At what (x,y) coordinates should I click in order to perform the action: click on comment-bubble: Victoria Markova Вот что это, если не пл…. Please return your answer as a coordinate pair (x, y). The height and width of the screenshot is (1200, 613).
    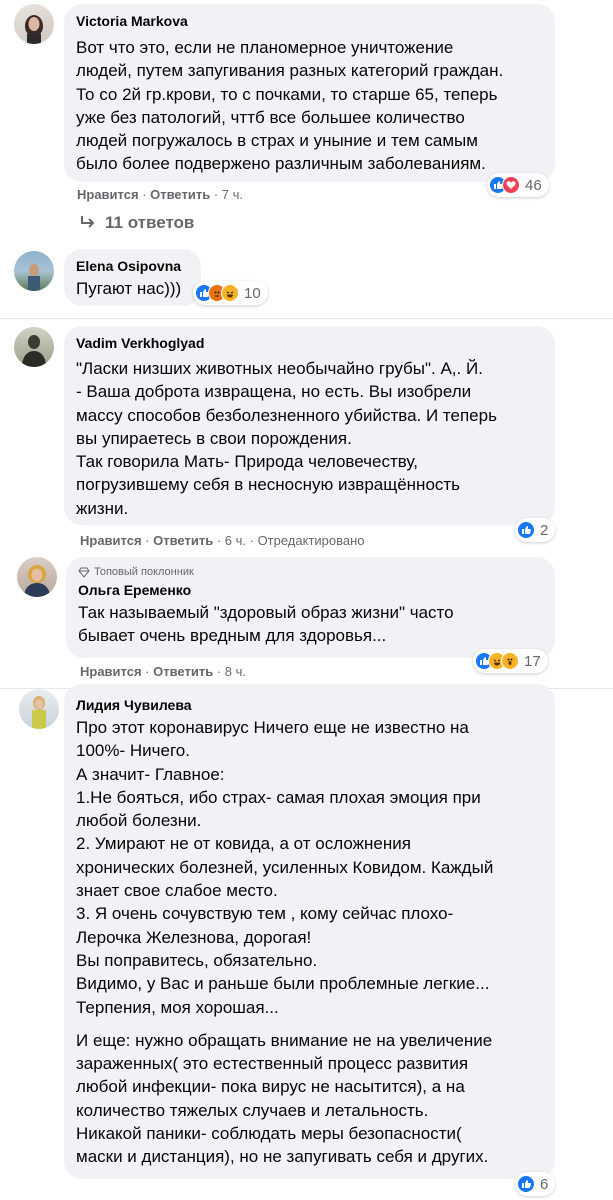
    Looking at the image, I should click on (309, 93).